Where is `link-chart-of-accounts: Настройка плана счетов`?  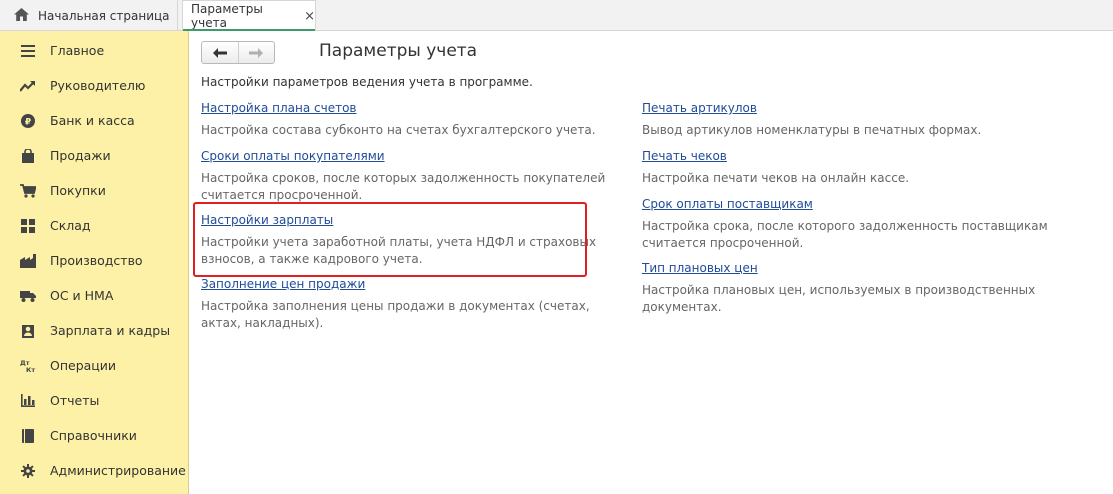 link-chart-of-accounts: Настройка плана счетов is located at coordinates (279, 108).